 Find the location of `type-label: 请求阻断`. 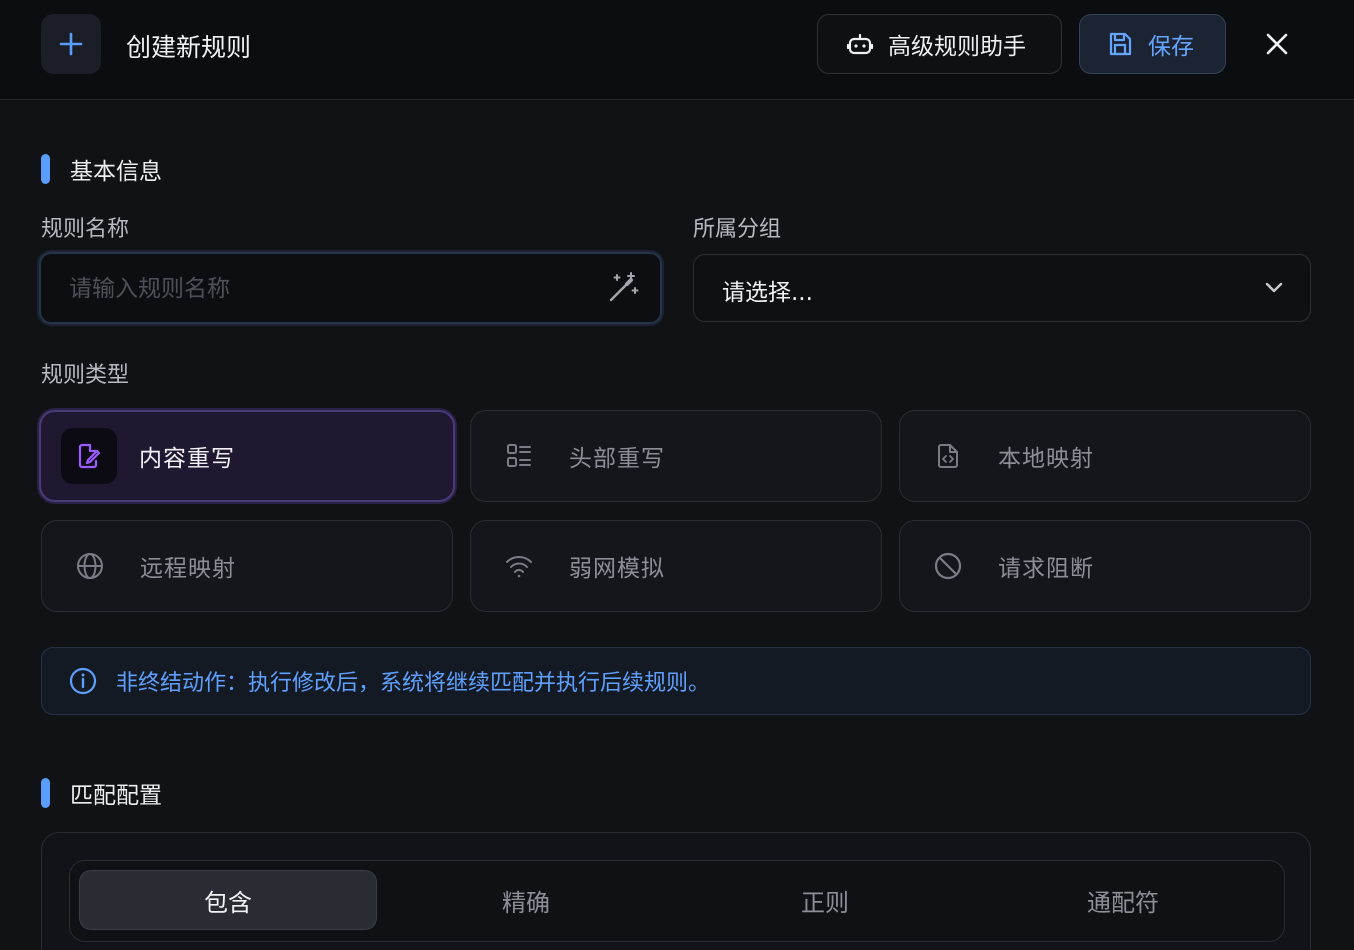

type-label: 请求阻断 is located at coordinates (1046, 569).